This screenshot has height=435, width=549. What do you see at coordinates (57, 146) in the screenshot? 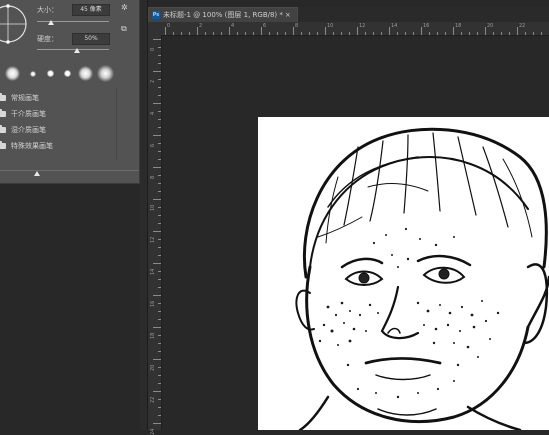
I see `brush-group-item: 特殊效果画笔` at bounding box center [57, 146].